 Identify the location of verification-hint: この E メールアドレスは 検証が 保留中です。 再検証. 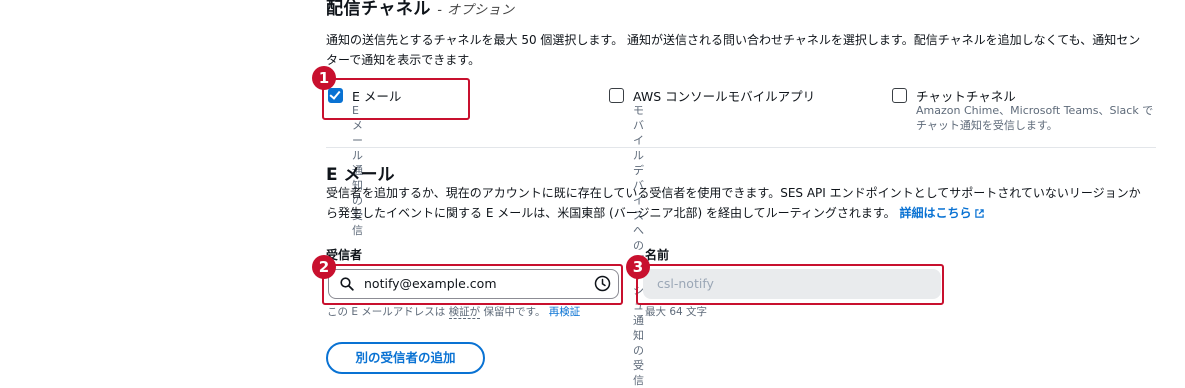
(453, 311).